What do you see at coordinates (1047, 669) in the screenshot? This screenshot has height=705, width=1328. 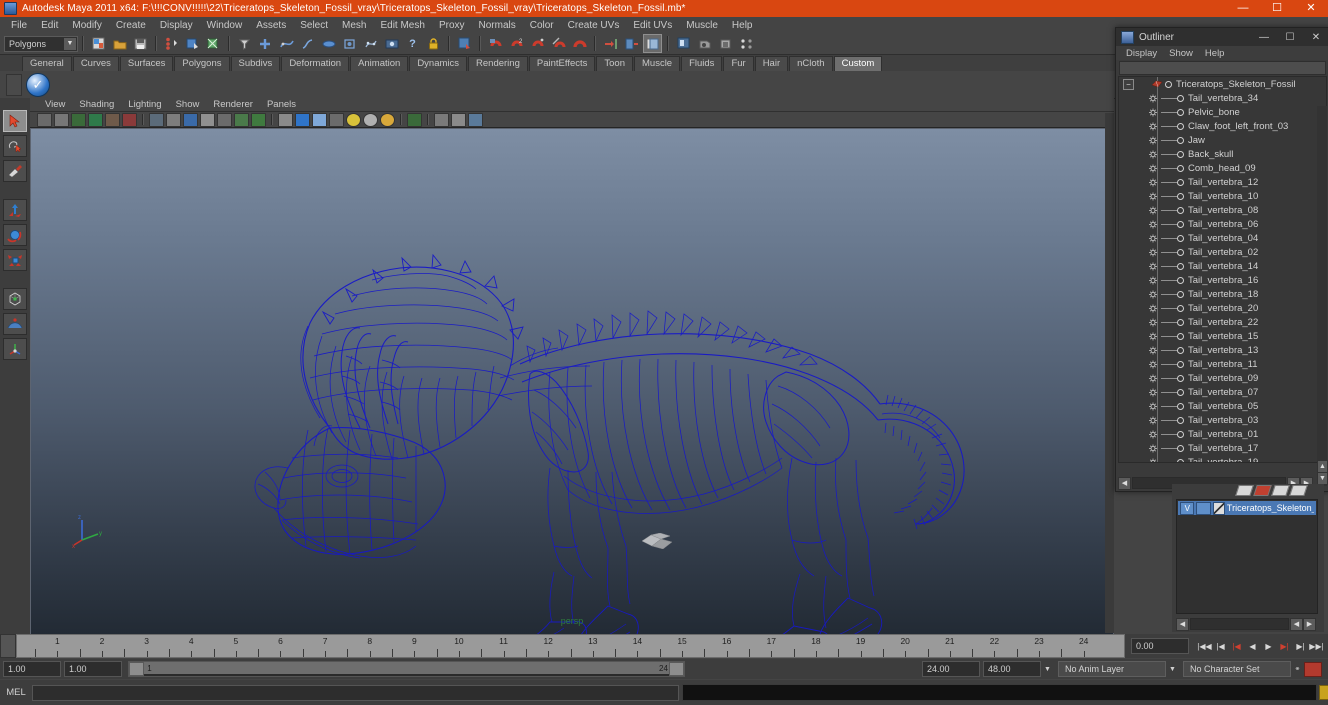 I see `range-dropdown-arrow-icon: ▼` at bounding box center [1047, 669].